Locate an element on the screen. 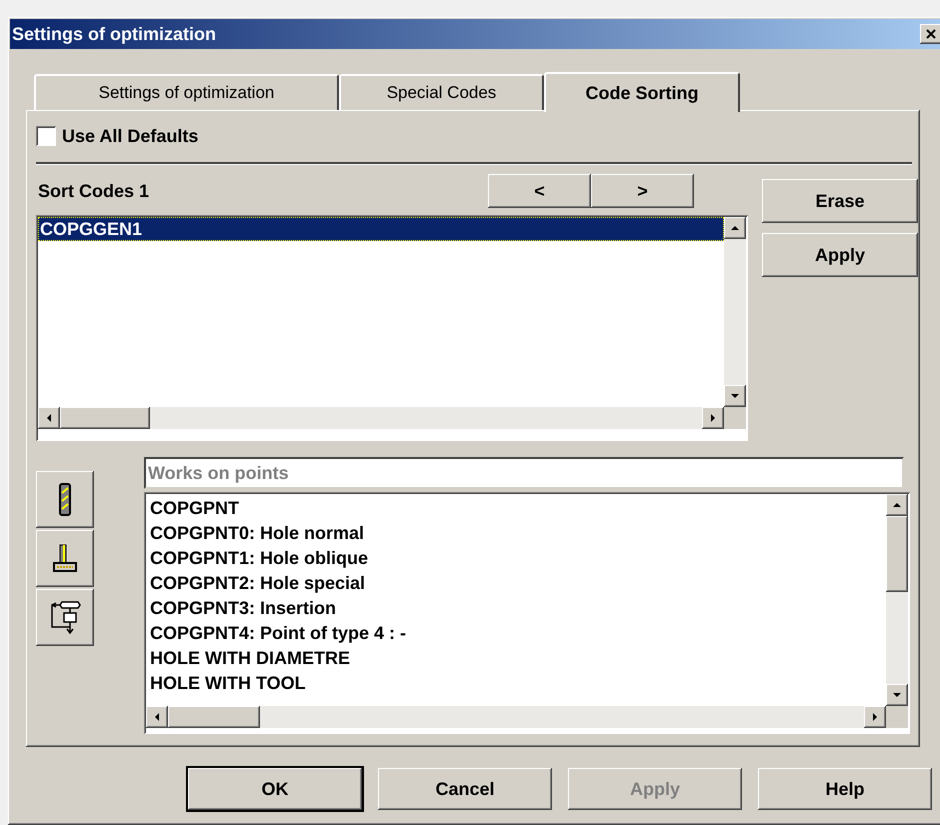 This screenshot has height=825, width=940. nav-button: > is located at coordinates (642, 191).